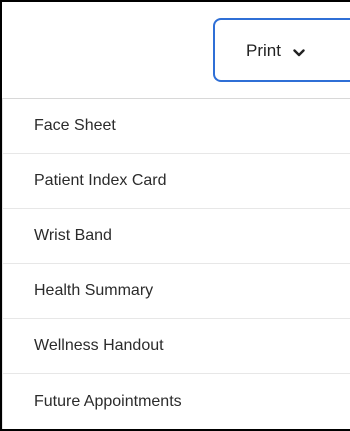 This screenshot has height=431, width=350. Describe the element at coordinates (176, 126) in the screenshot. I see `menu-item-face-sheet: Face Sheet` at that location.